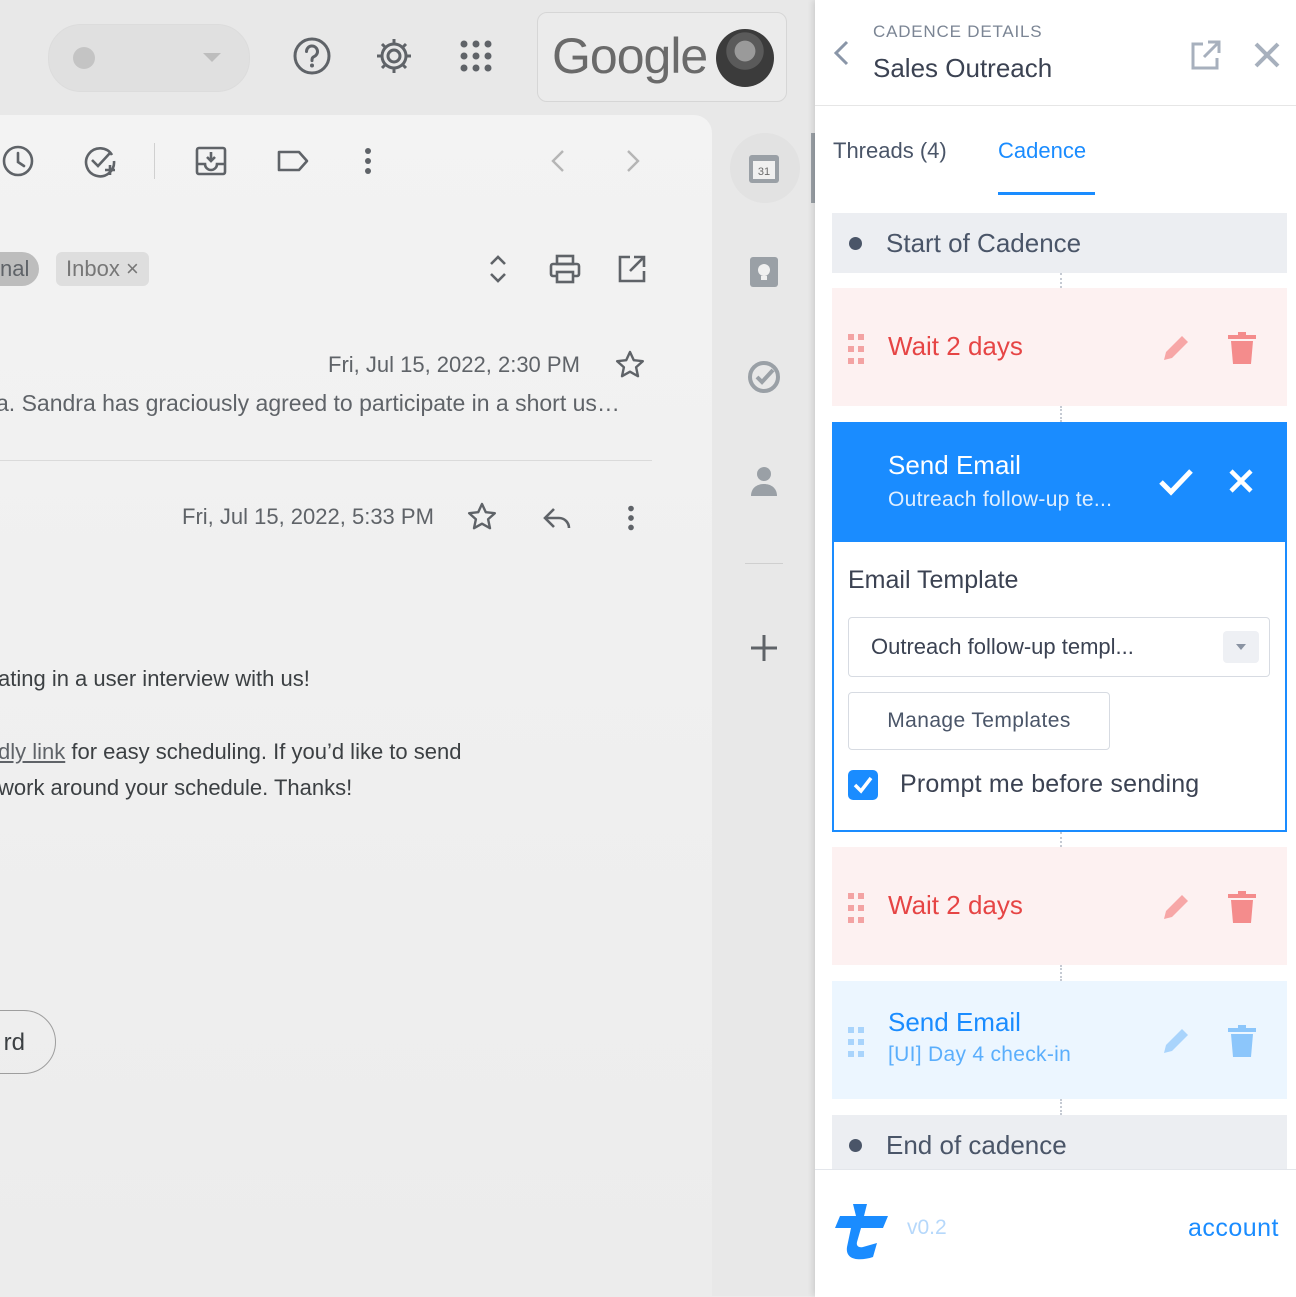  I want to click on checkmark-icon, so click(863, 785).